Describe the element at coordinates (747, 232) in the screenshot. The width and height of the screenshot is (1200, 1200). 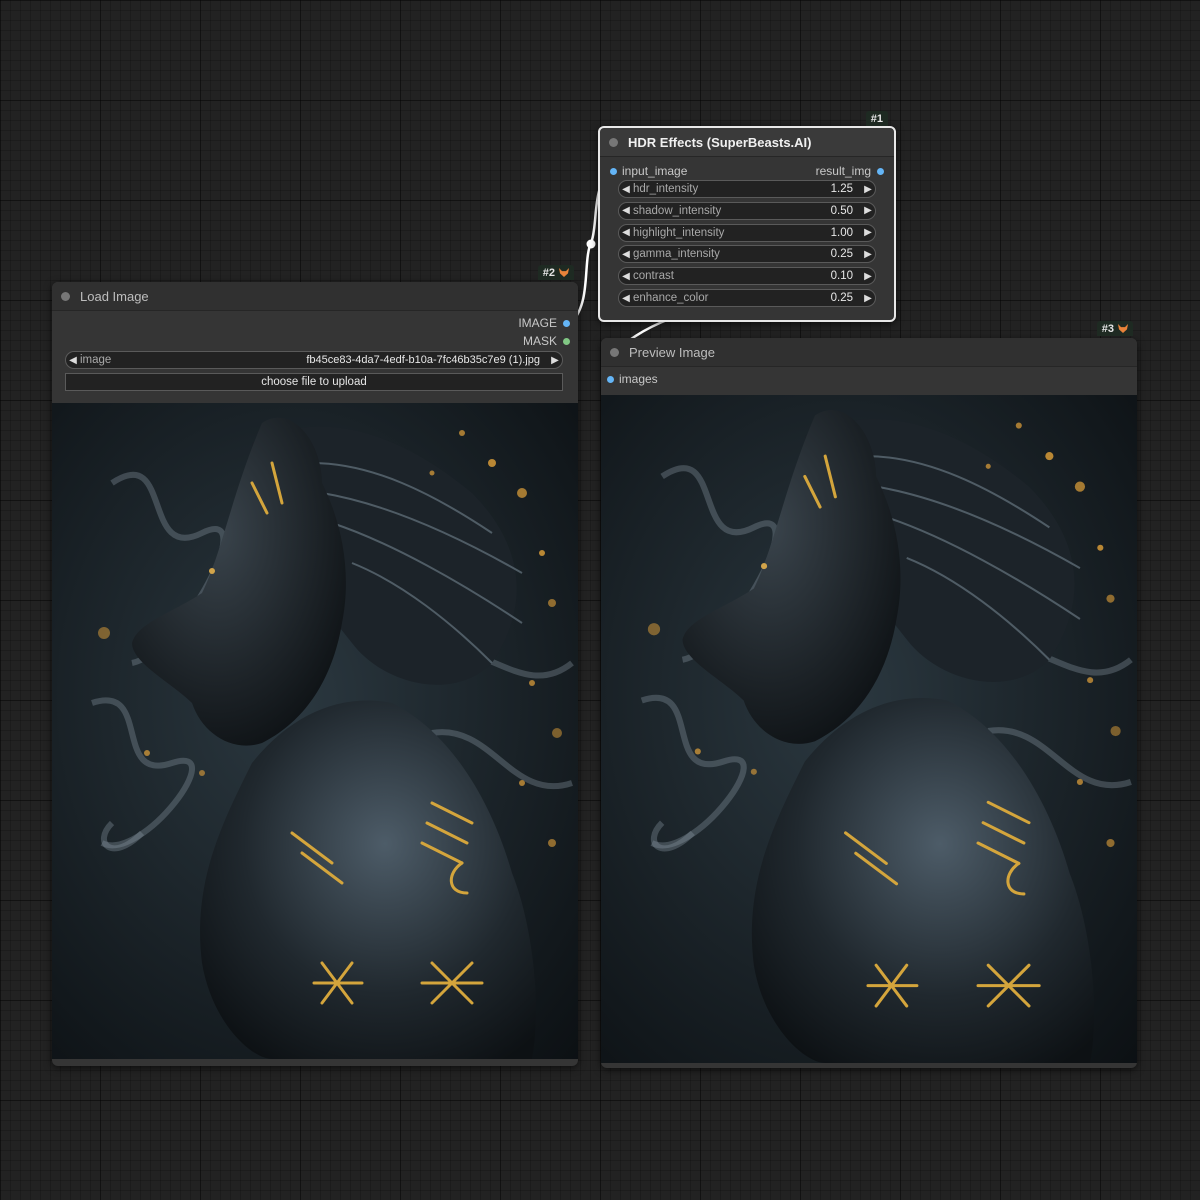
I see `slider-widget-highlight-intensity: ◀ highlight_intensity 1.00 ▶` at that location.